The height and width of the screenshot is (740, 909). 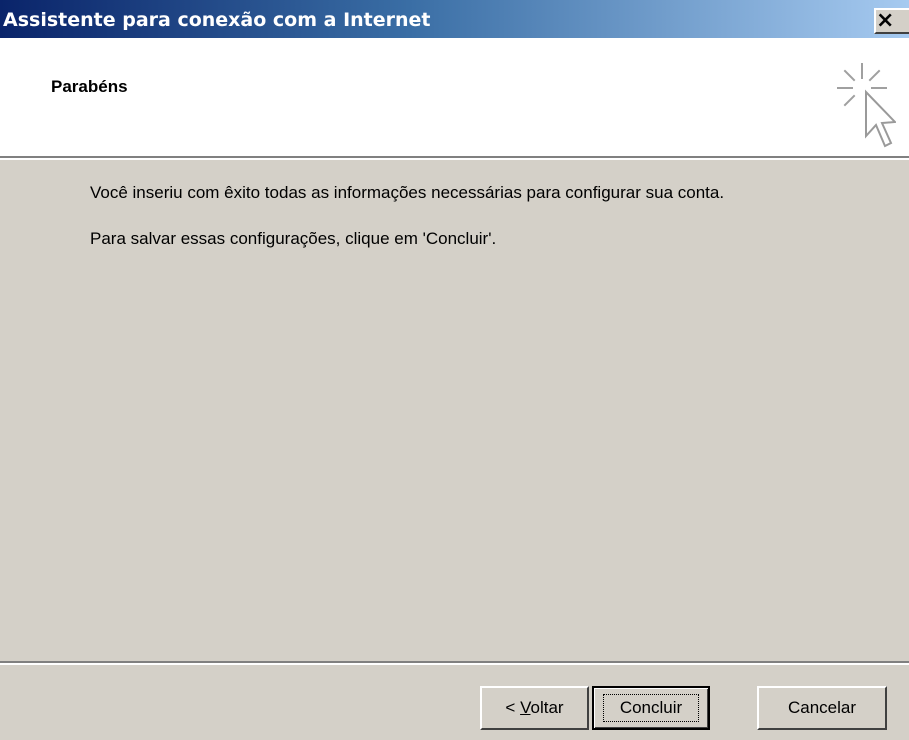 What do you see at coordinates (89, 86) in the screenshot?
I see `page-title: Parabéns` at bounding box center [89, 86].